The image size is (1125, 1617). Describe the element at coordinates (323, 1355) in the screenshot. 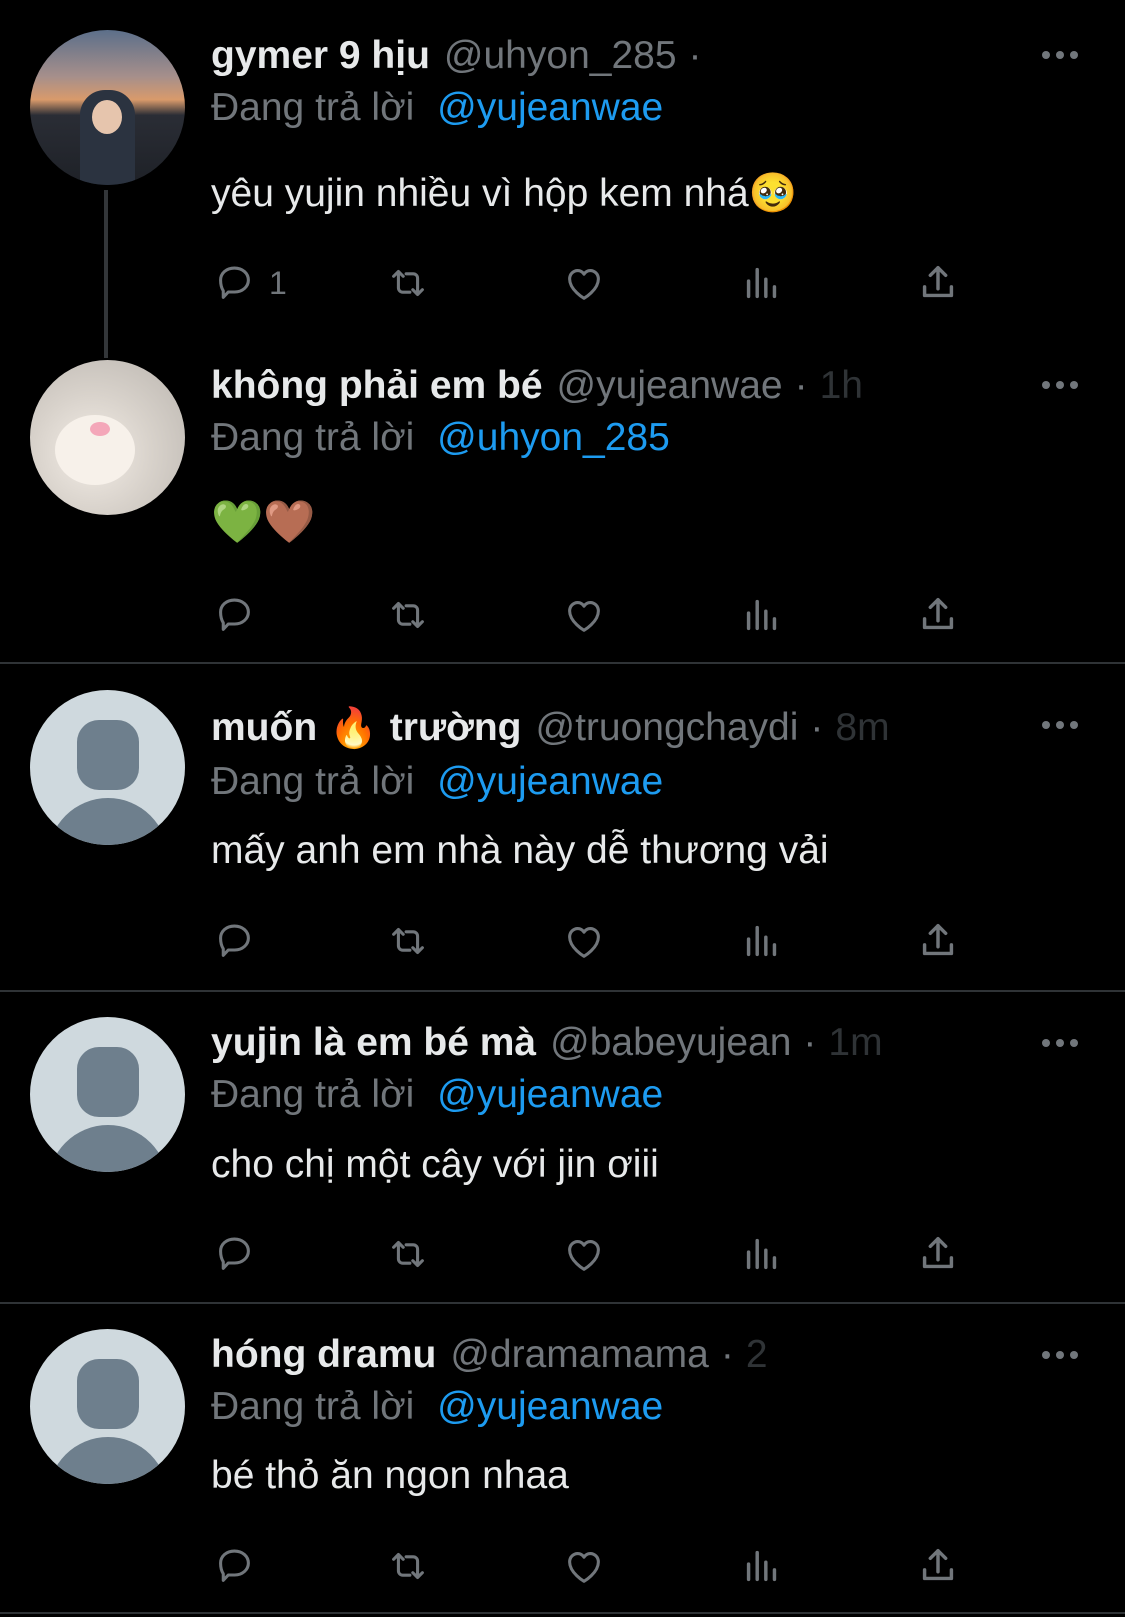

I see `display-name: hóng dramu` at that location.